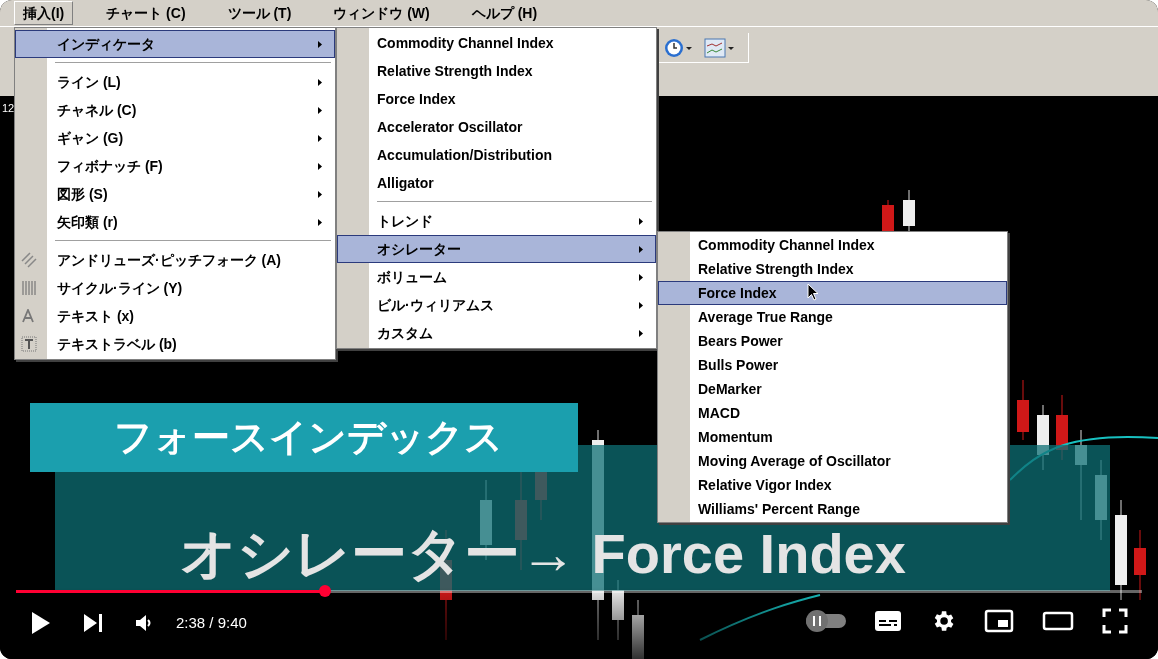  What do you see at coordinates (832, 317) in the screenshot?
I see `menu-item: Average True Range` at bounding box center [832, 317].